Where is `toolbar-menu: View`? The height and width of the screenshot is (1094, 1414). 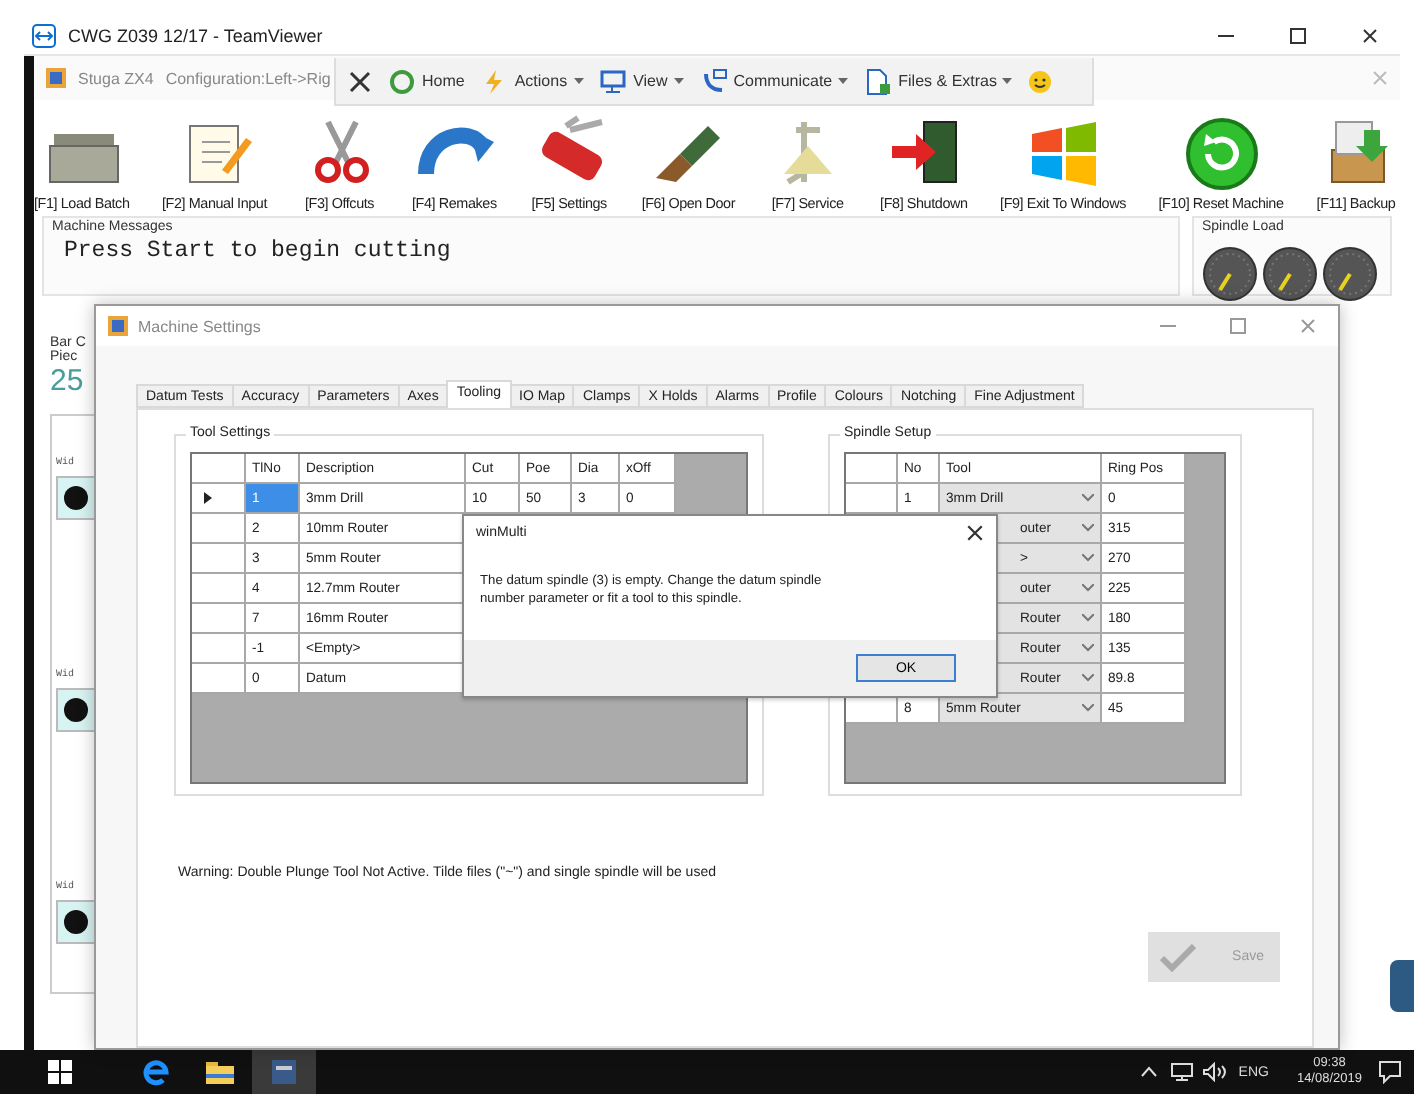 toolbar-menu: View is located at coordinates (641, 81).